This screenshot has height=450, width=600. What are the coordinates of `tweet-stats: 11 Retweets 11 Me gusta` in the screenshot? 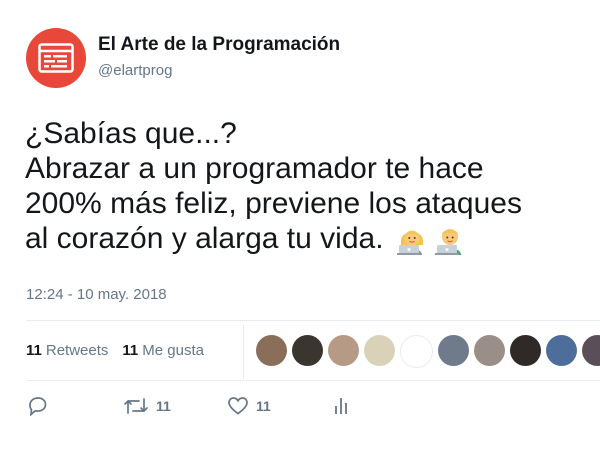 It's located at (122, 350).